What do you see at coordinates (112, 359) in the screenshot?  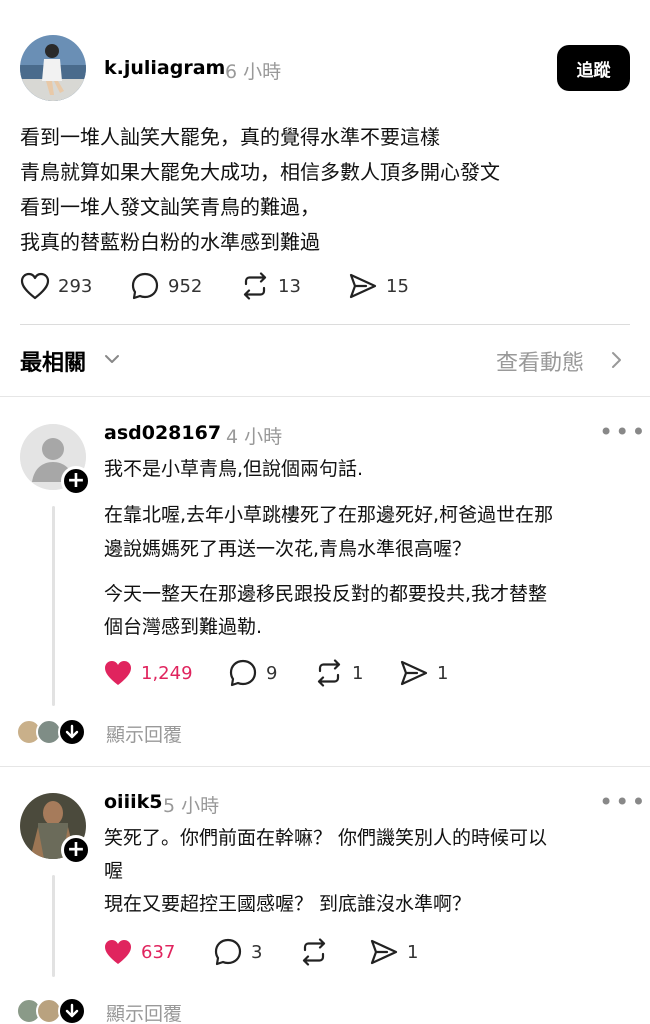 I see `chevron-down-icon` at bounding box center [112, 359].